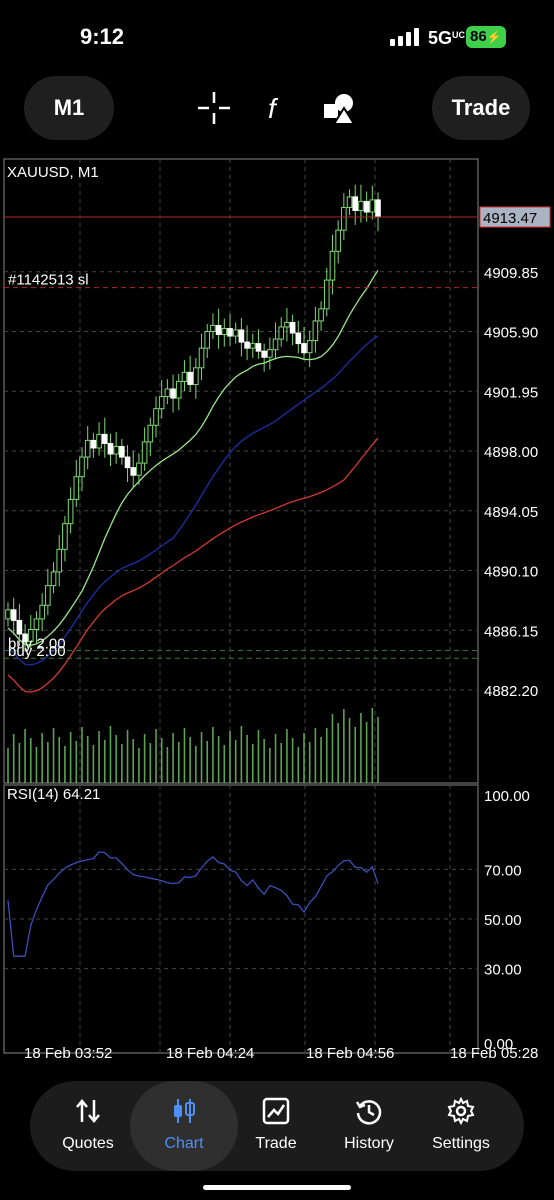  What do you see at coordinates (503, 920) in the screenshot?
I see `rsi-tick-label: 50.00` at bounding box center [503, 920].